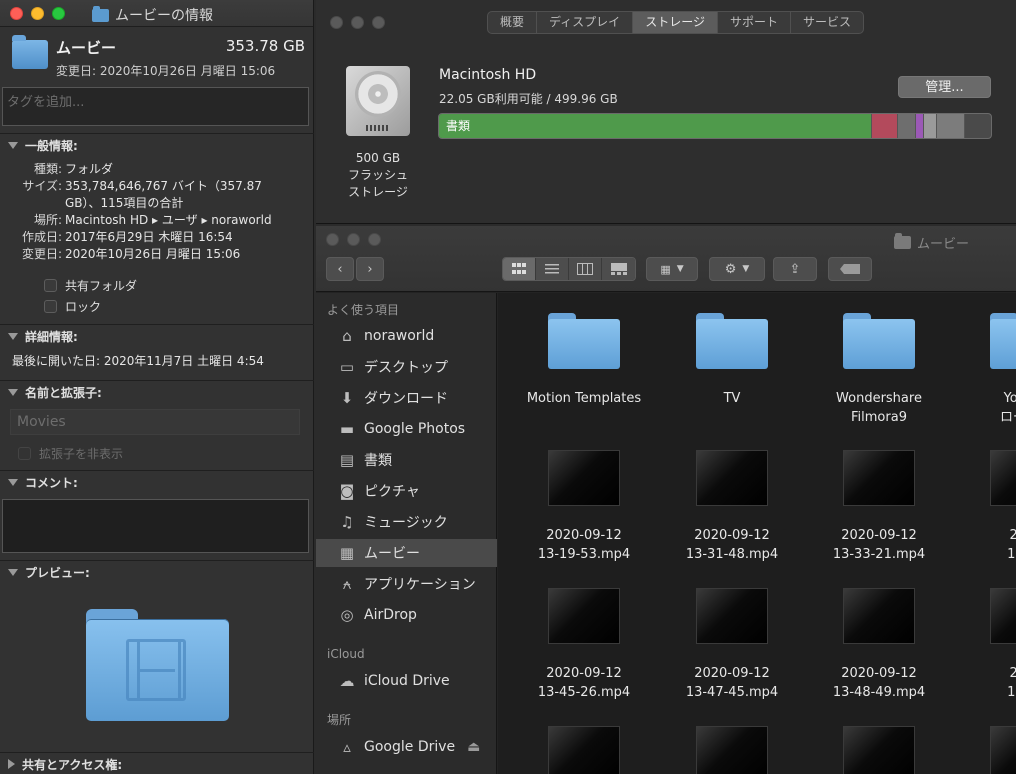 This screenshot has width=1016, height=774. I want to click on shared-folder-checkbox: 共有フォルダ, so click(90, 285).